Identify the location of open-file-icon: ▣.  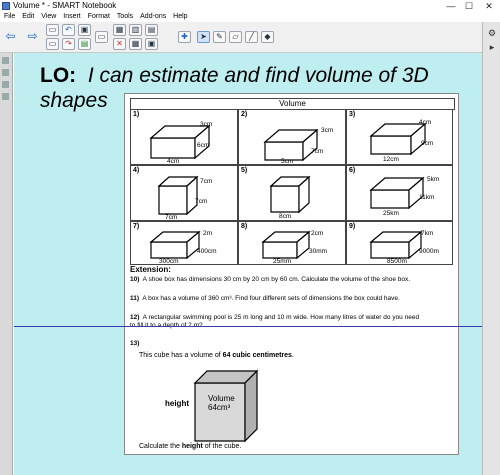
(84, 30).